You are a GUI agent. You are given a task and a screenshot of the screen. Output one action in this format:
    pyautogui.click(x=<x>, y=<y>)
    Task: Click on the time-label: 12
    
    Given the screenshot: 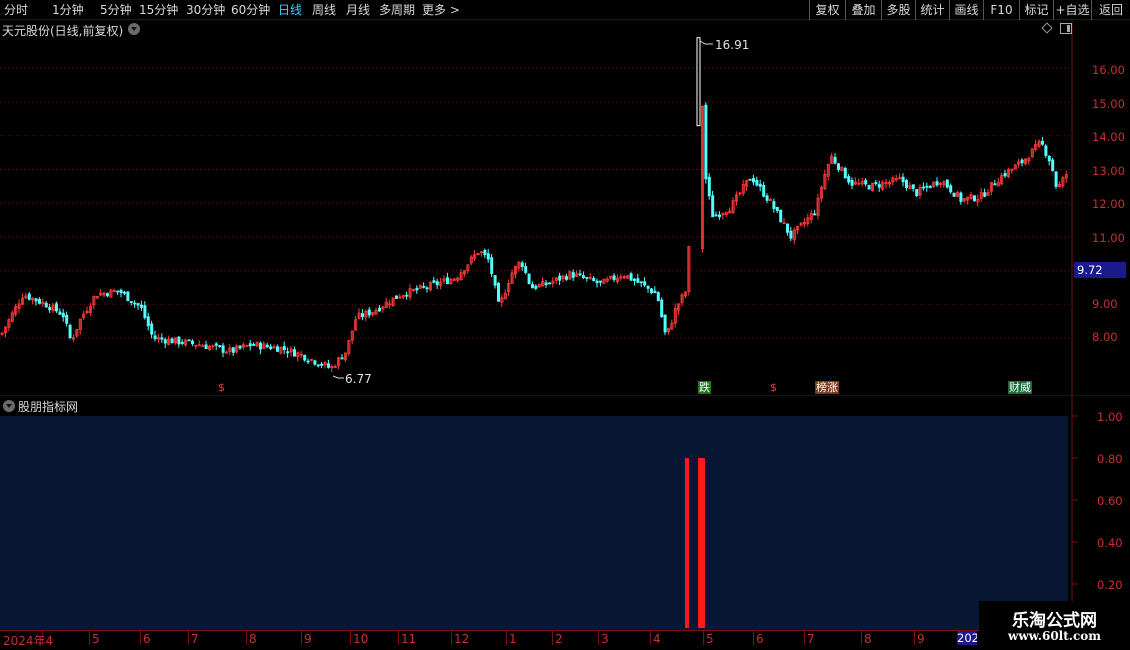 What is the action you would take?
    pyautogui.click(x=462, y=639)
    